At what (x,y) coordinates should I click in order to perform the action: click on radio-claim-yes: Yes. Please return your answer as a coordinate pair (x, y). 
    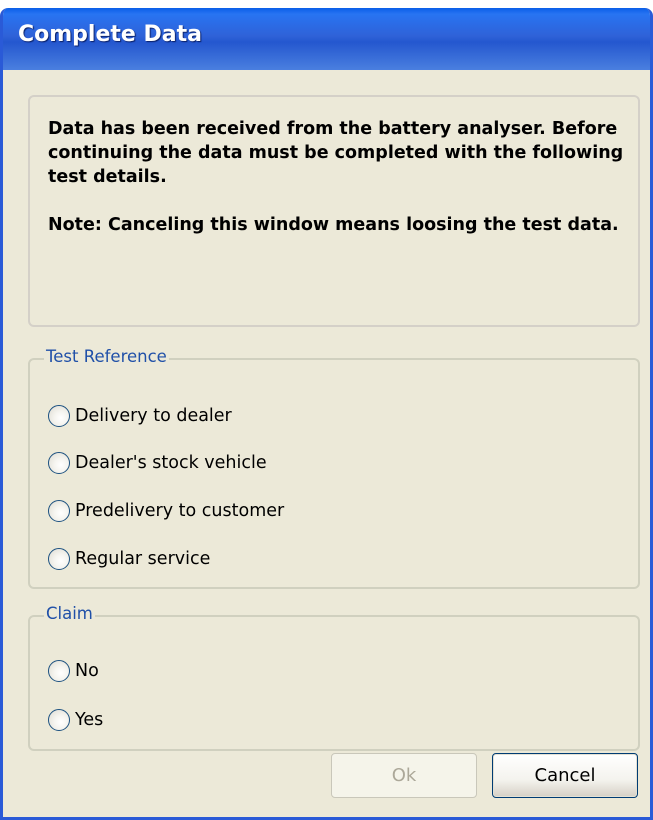
    Looking at the image, I should click on (75, 720).